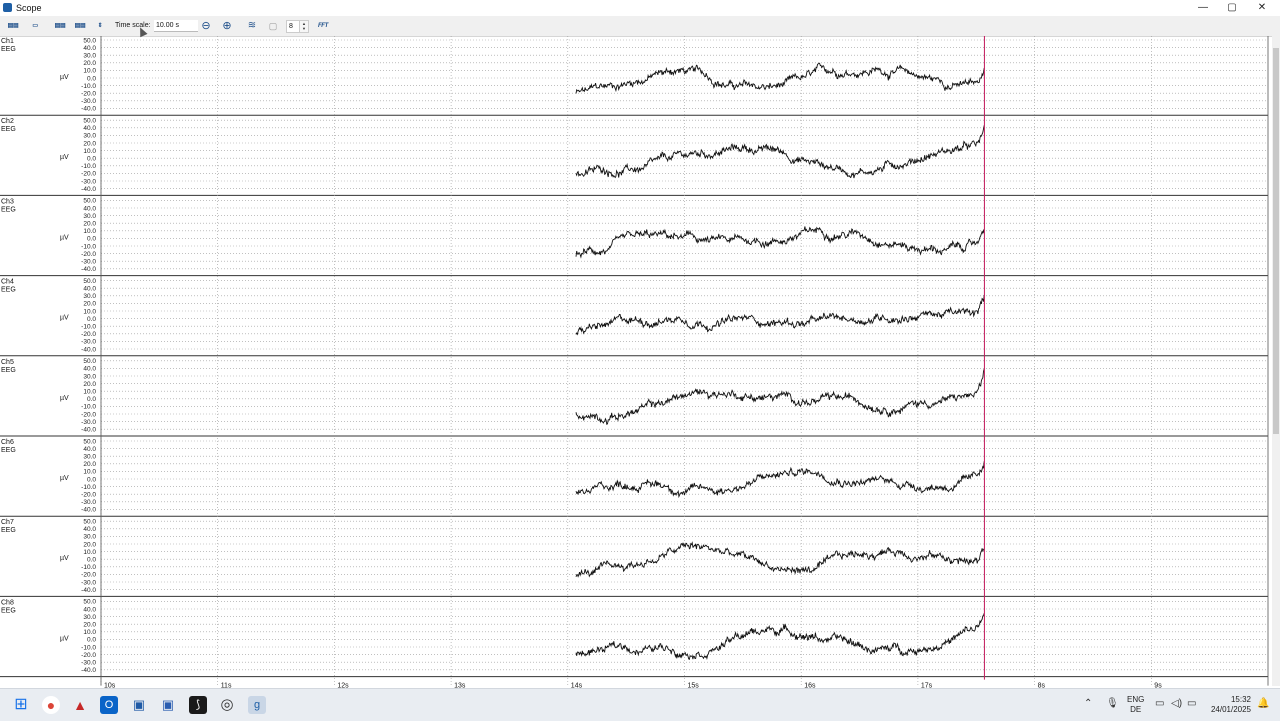 This screenshot has width=1280, height=721. What do you see at coordinates (257, 705) in the screenshot?
I see `g-app-icon: g` at bounding box center [257, 705].